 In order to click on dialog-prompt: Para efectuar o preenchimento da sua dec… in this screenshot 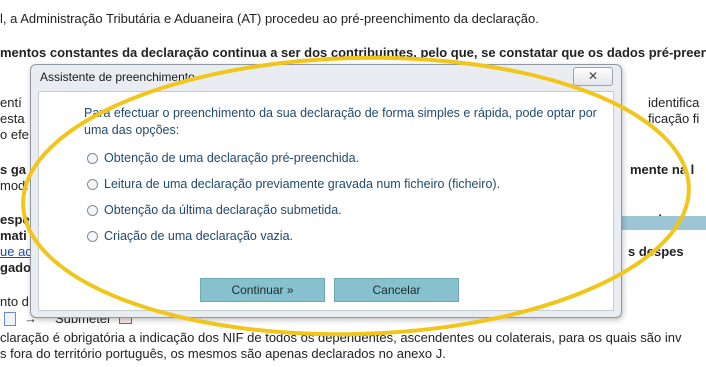, I will do `click(340, 121)`.